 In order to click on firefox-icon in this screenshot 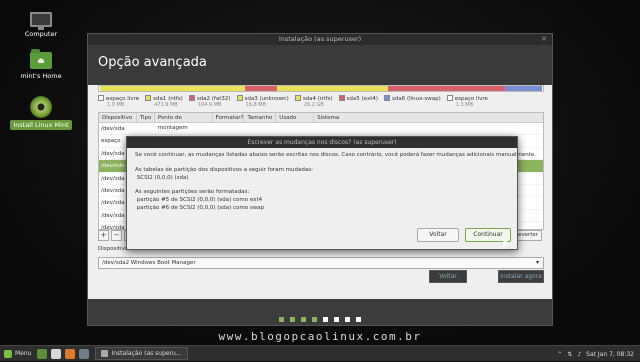, I will do `click(70, 353)`.